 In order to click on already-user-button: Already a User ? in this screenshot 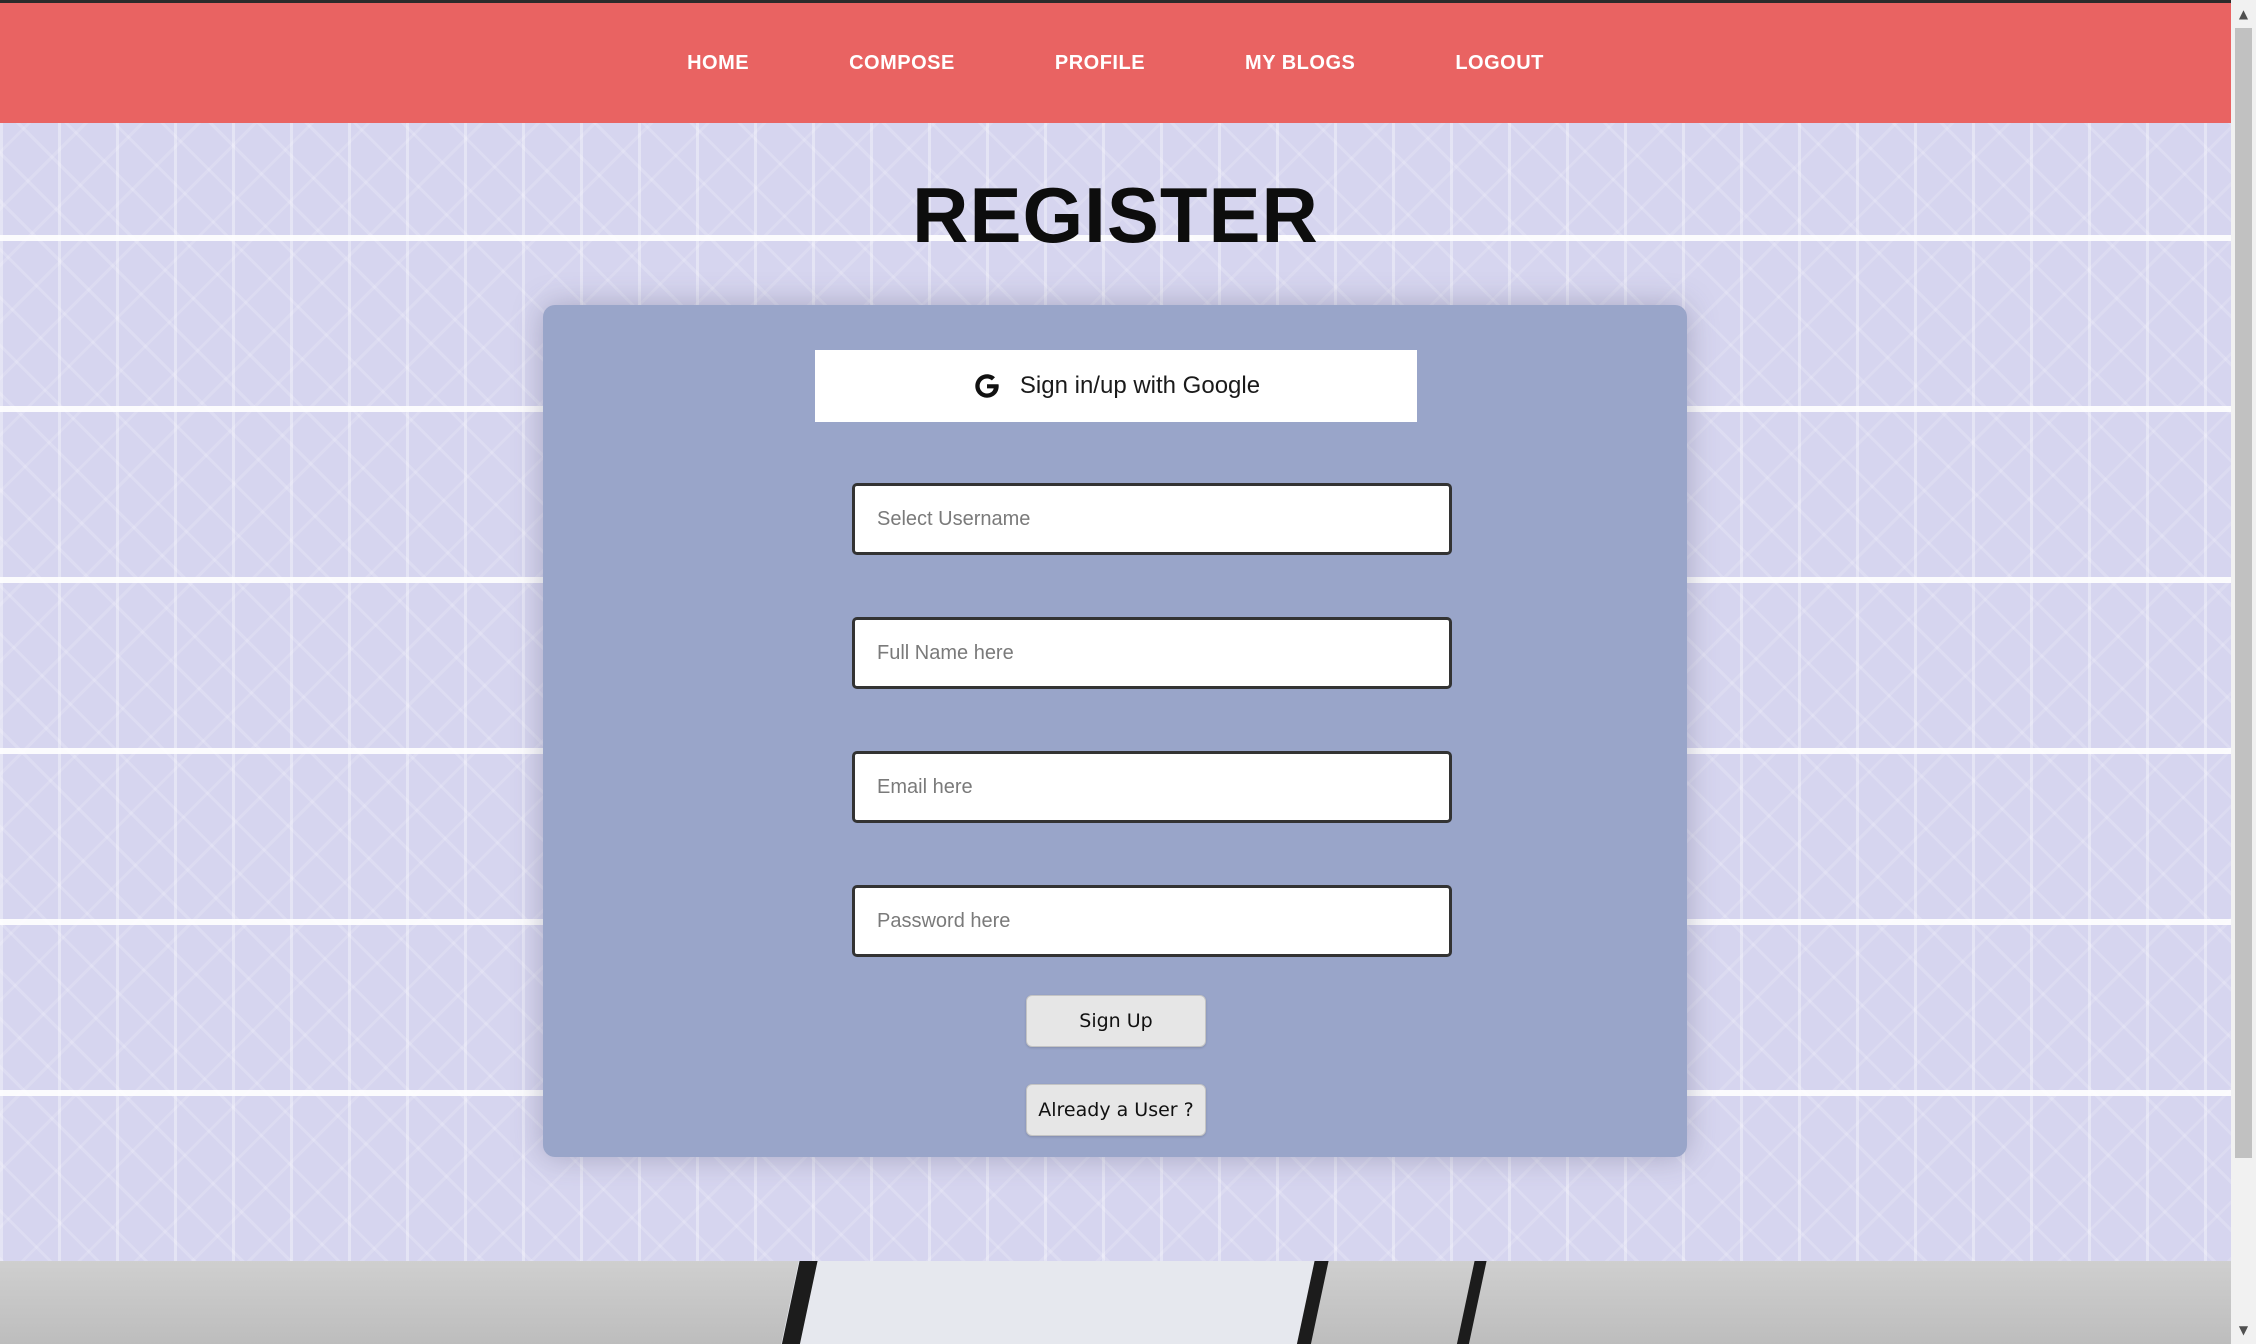, I will do `click(1116, 1110)`.